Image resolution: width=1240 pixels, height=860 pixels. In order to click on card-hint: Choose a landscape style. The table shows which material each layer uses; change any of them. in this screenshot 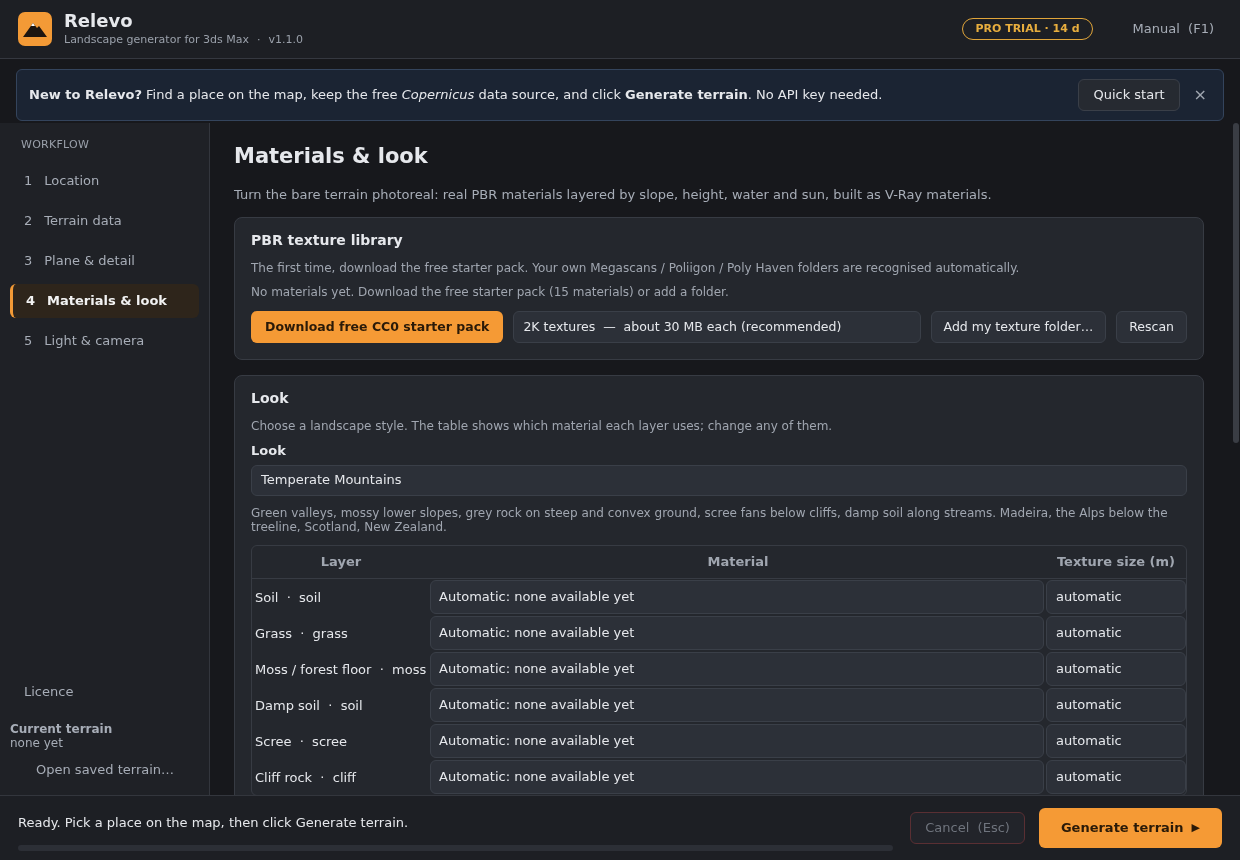, I will do `click(542, 426)`.